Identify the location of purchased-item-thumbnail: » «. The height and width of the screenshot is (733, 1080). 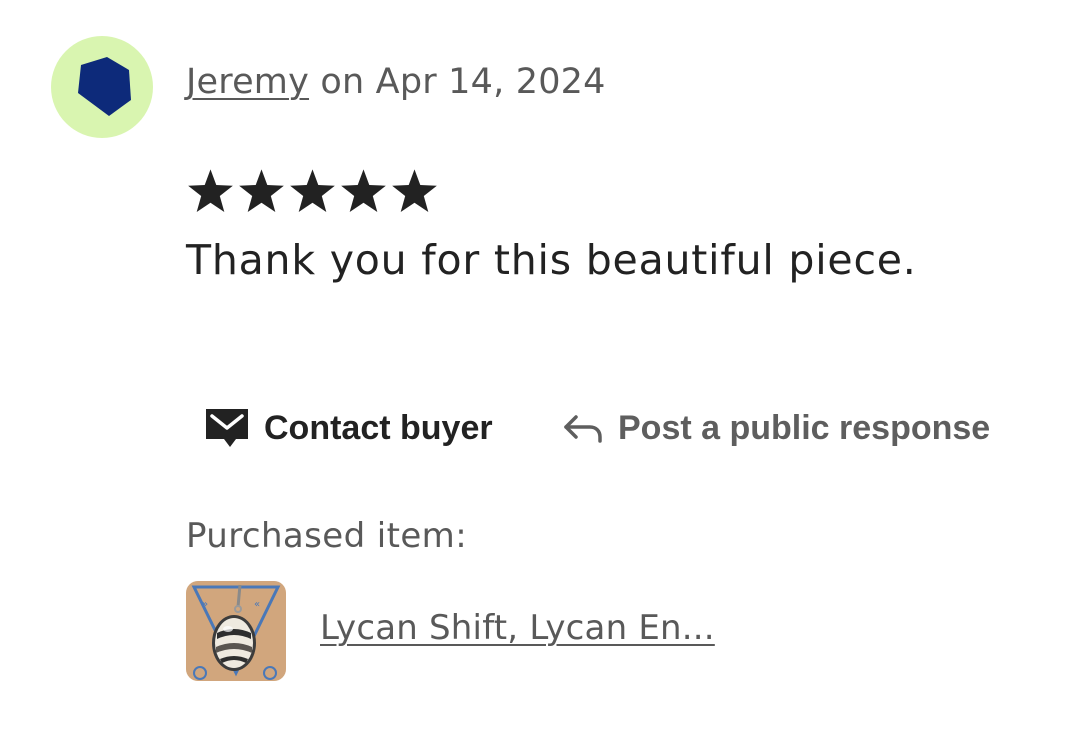
(236, 631).